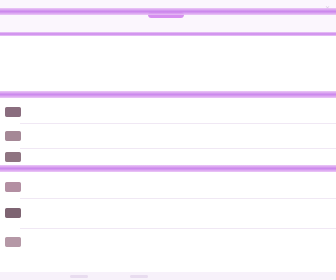  Describe the element at coordinates (52, 82) in the screenshot. I see `profile-text` at that location.